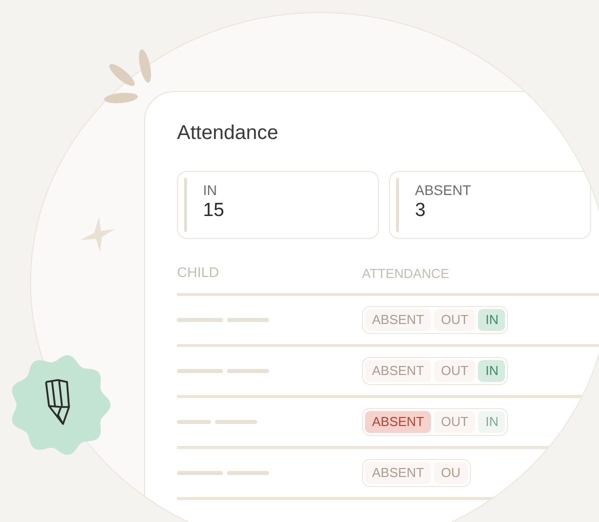  I want to click on stat-value: 3, so click(421, 210).